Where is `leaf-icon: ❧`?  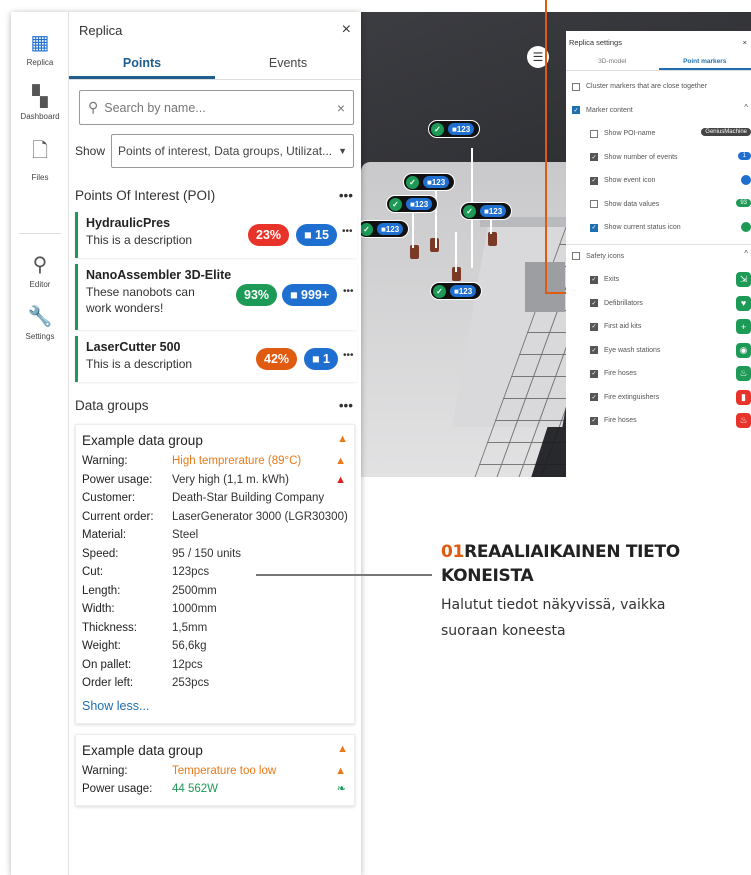
leaf-icon: ❧ is located at coordinates (341, 789).